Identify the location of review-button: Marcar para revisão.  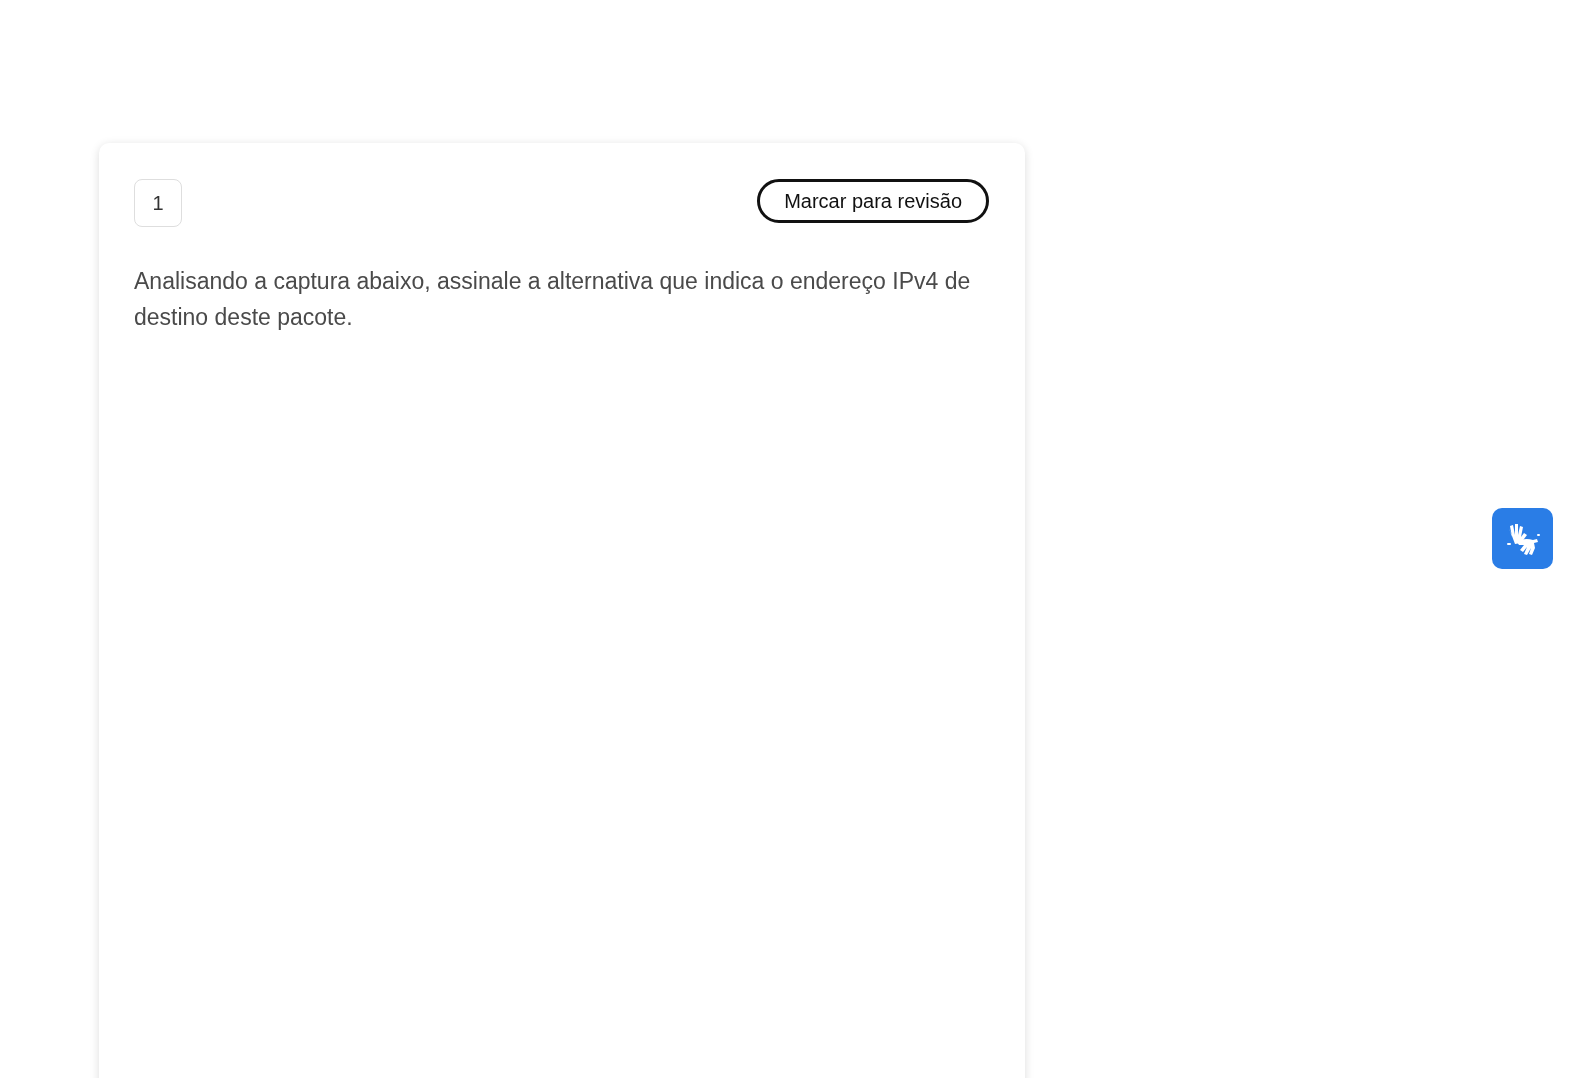
(873, 201).